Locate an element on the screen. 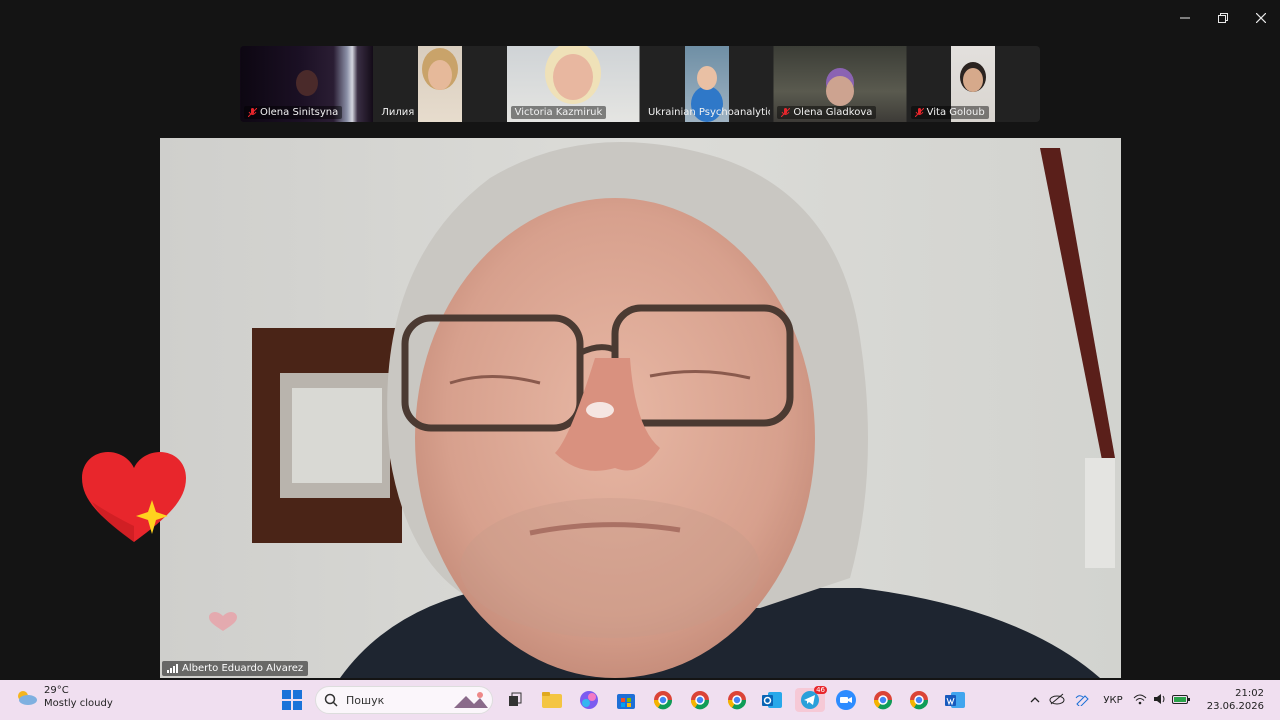  store-icon is located at coordinates (626, 701).